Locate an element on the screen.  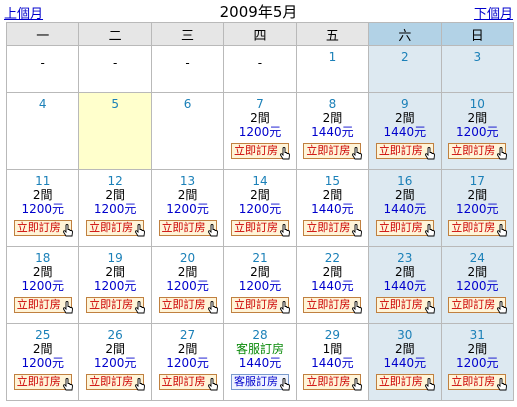
calendar-day: 20 2間 1200元 立即訂房 is located at coordinates (187, 285).